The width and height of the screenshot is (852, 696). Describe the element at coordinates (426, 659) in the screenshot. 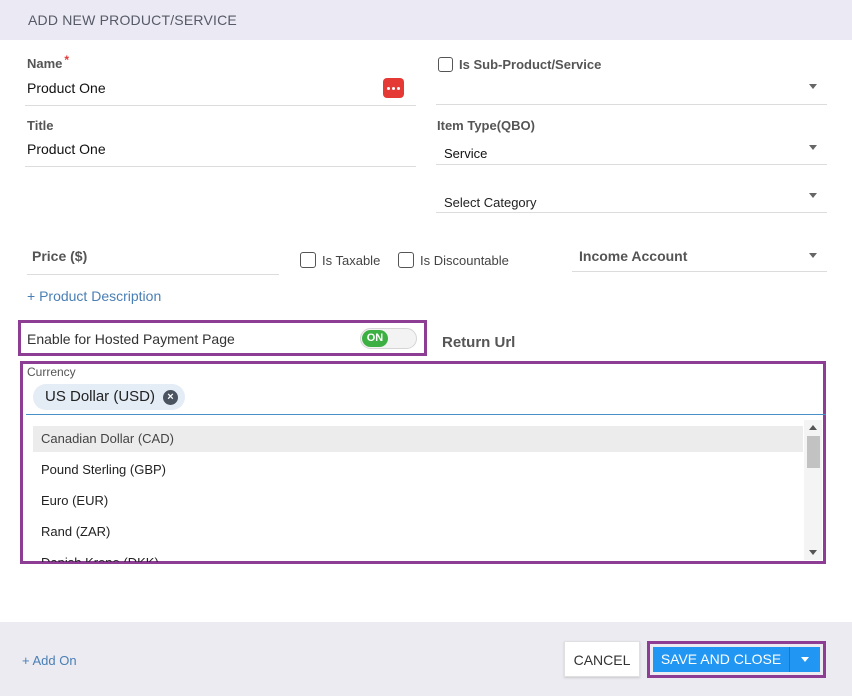

I see `dialog-footer: + Add On CANCEL SAVE AND CLOSE` at that location.